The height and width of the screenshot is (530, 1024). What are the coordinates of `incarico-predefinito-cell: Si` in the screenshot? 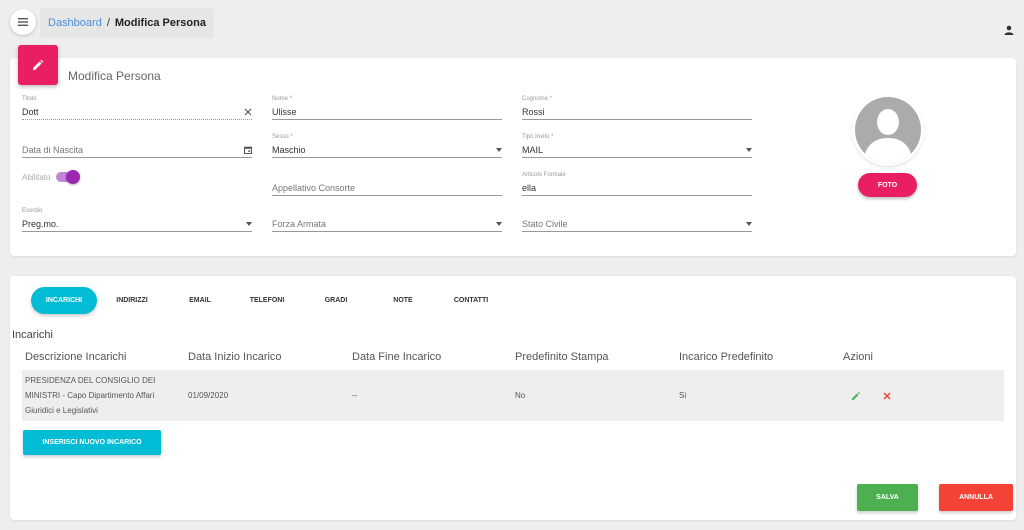 It's located at (683, 395).